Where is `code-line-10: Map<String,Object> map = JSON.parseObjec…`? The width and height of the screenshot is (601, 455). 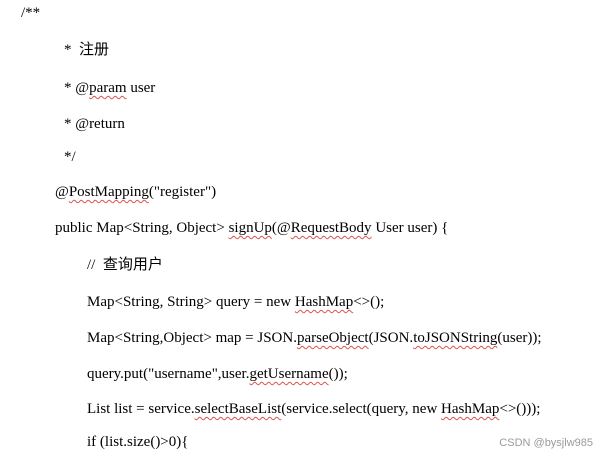 code-line-10: Map<String,Object> map = JSON.parseObjec… is located at coordinates (314, 338).